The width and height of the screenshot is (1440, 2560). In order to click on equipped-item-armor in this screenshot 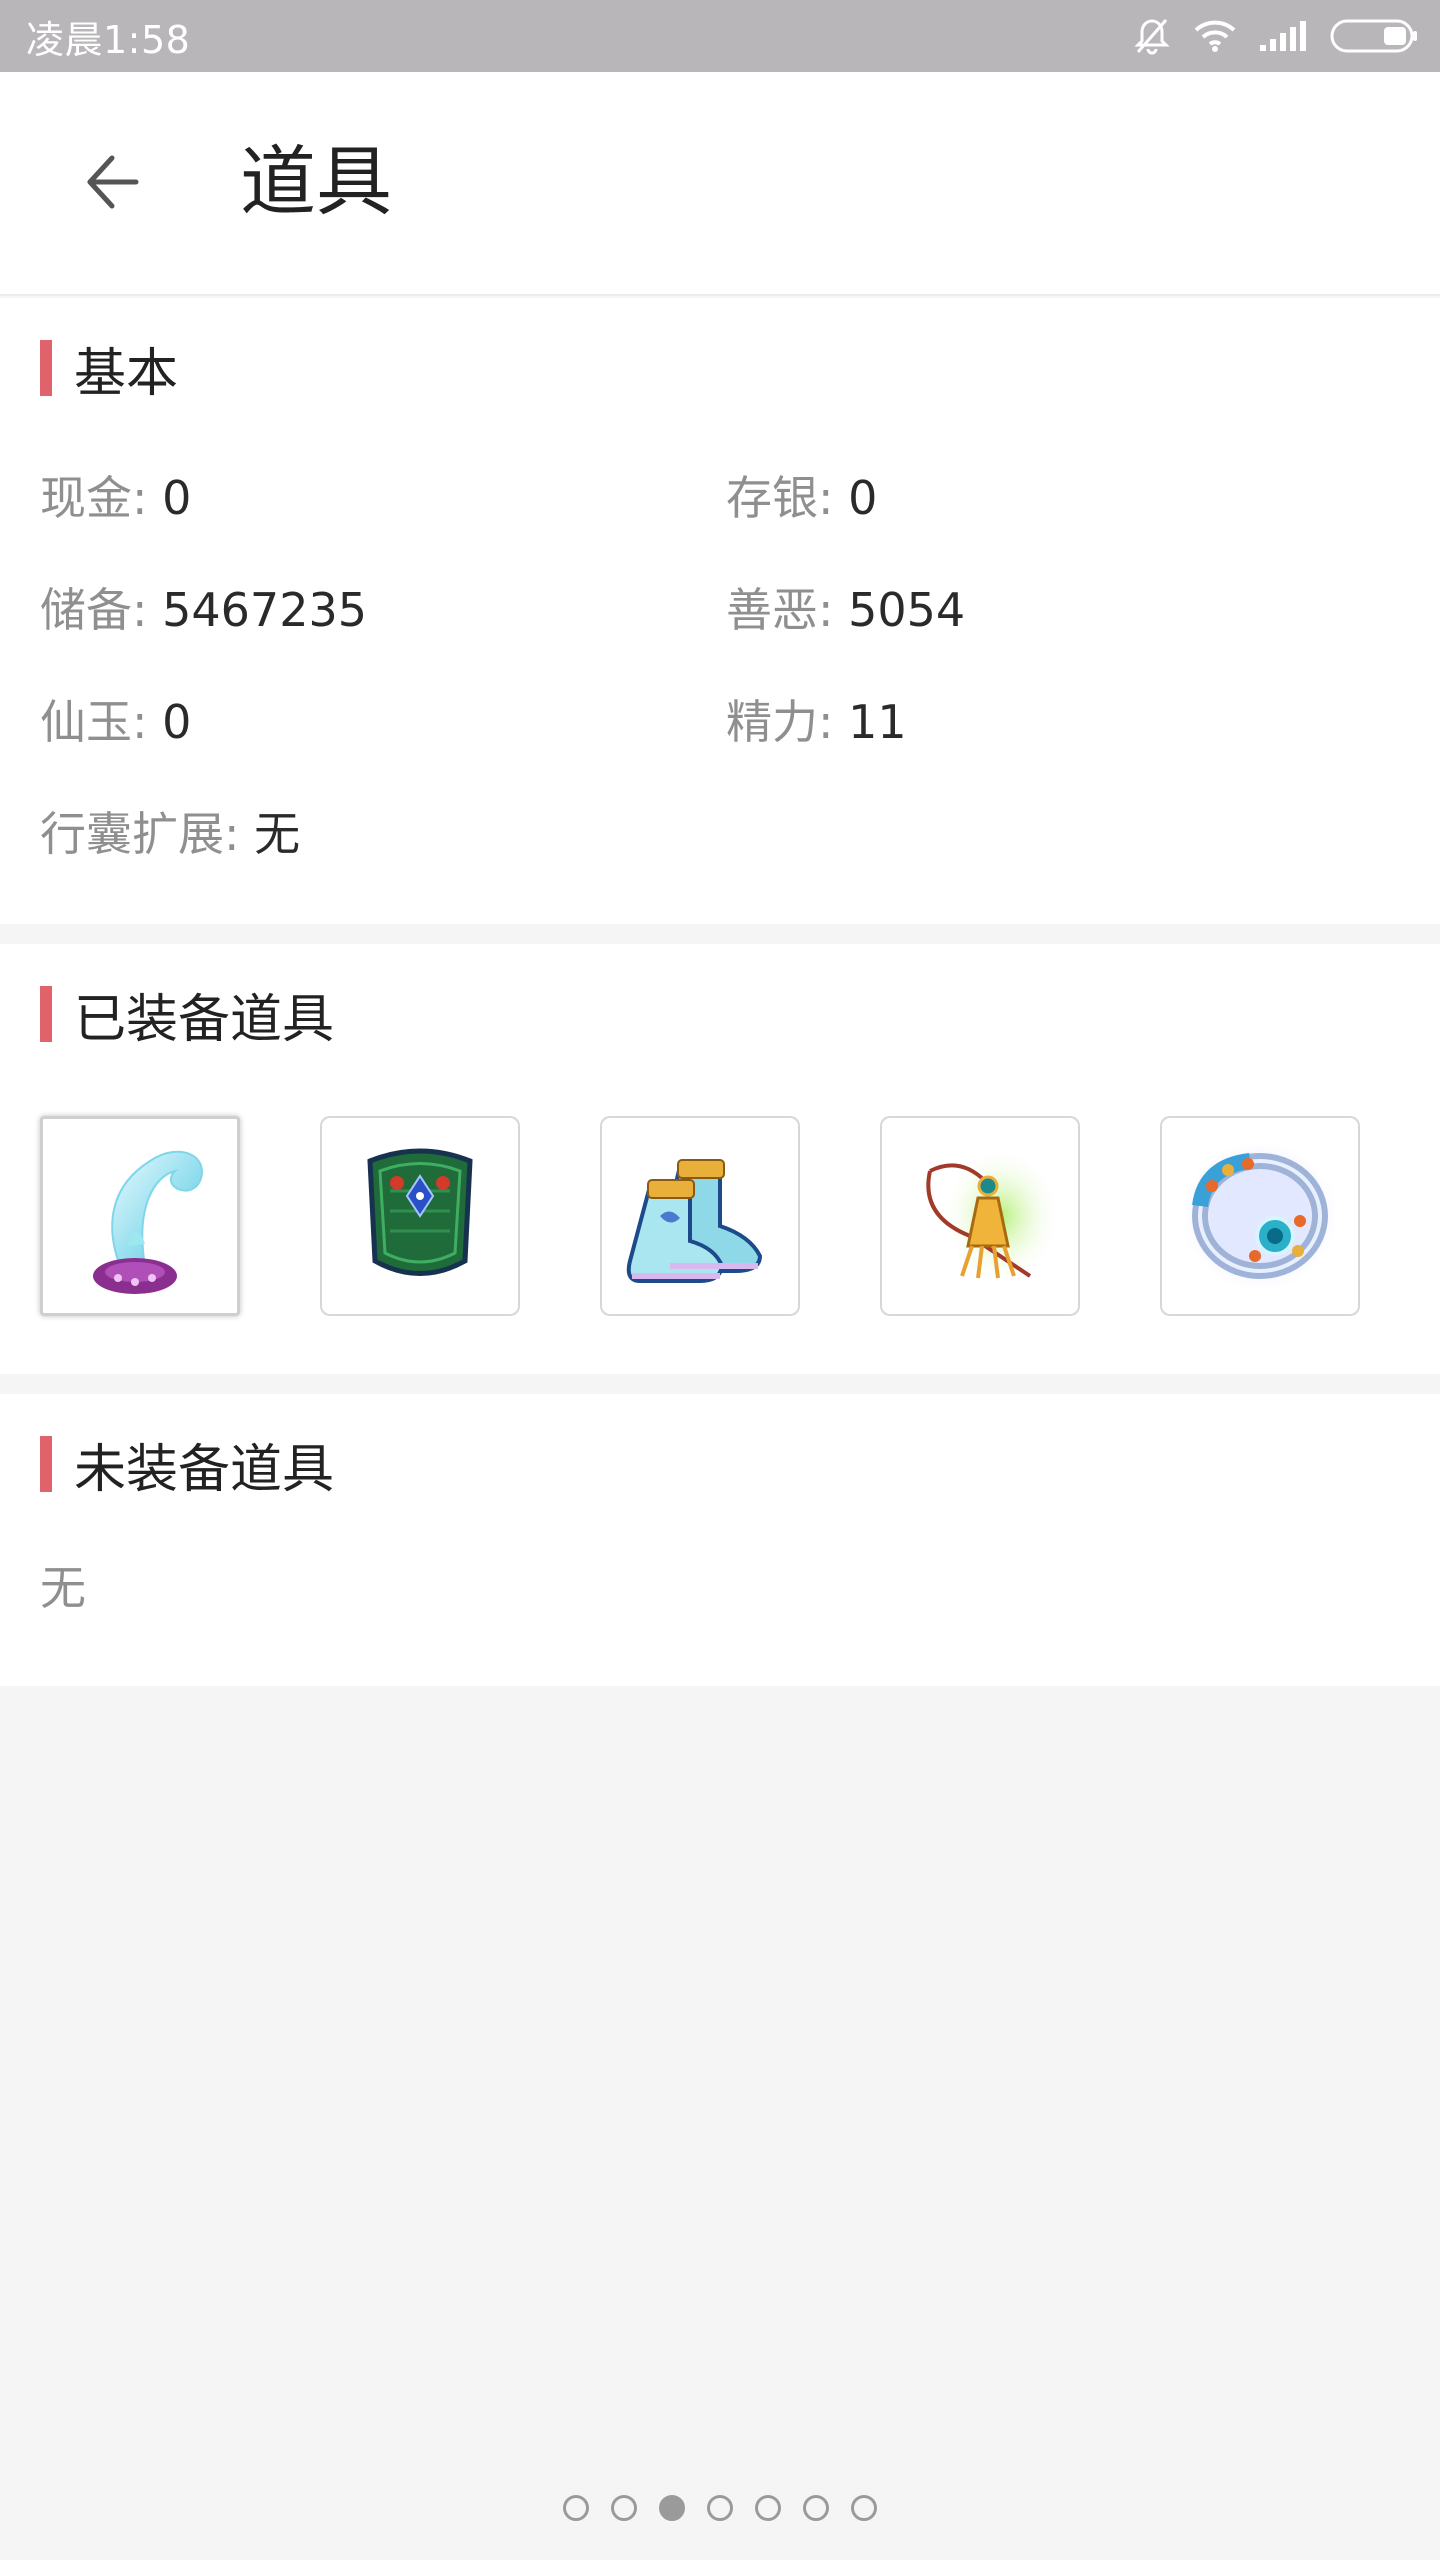, I will do `click(420, 1216)`.